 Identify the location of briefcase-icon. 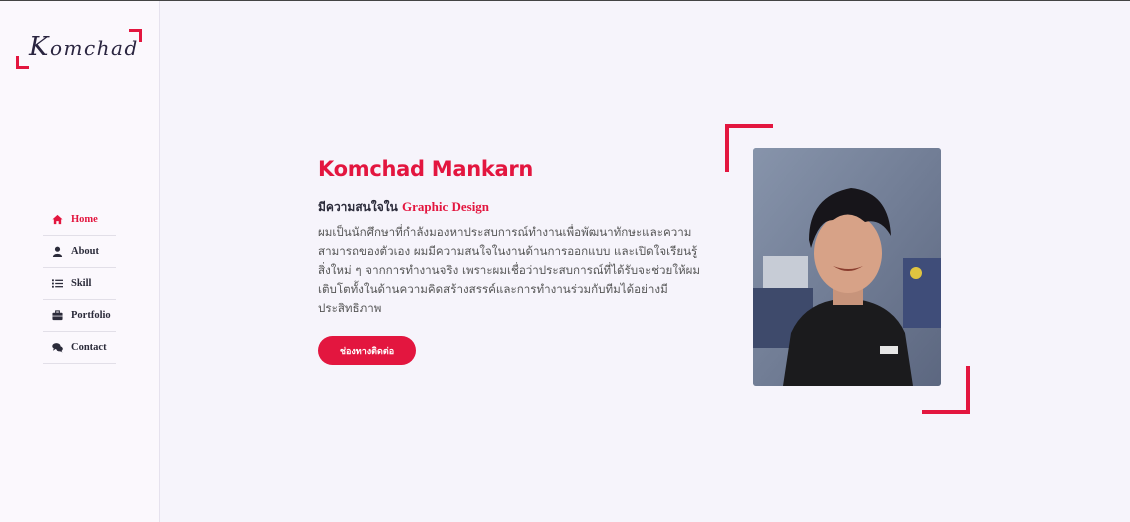
(57, 316).